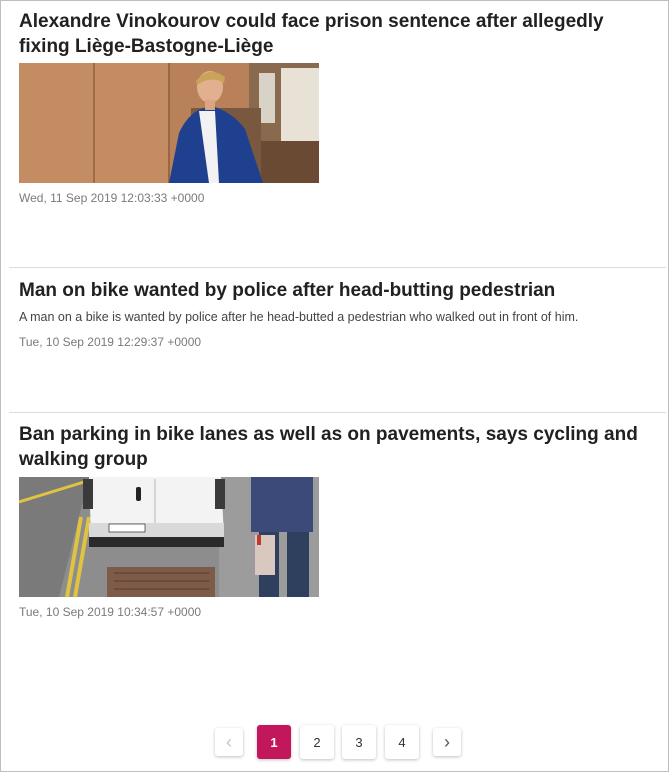 The height and width of the screenshot is (772, 669). Describe the element at coordinates (110, 342) in the screenshot. I see `article-date: Tue, 10 Sep 2019 12:29:37 +0000` at that location.